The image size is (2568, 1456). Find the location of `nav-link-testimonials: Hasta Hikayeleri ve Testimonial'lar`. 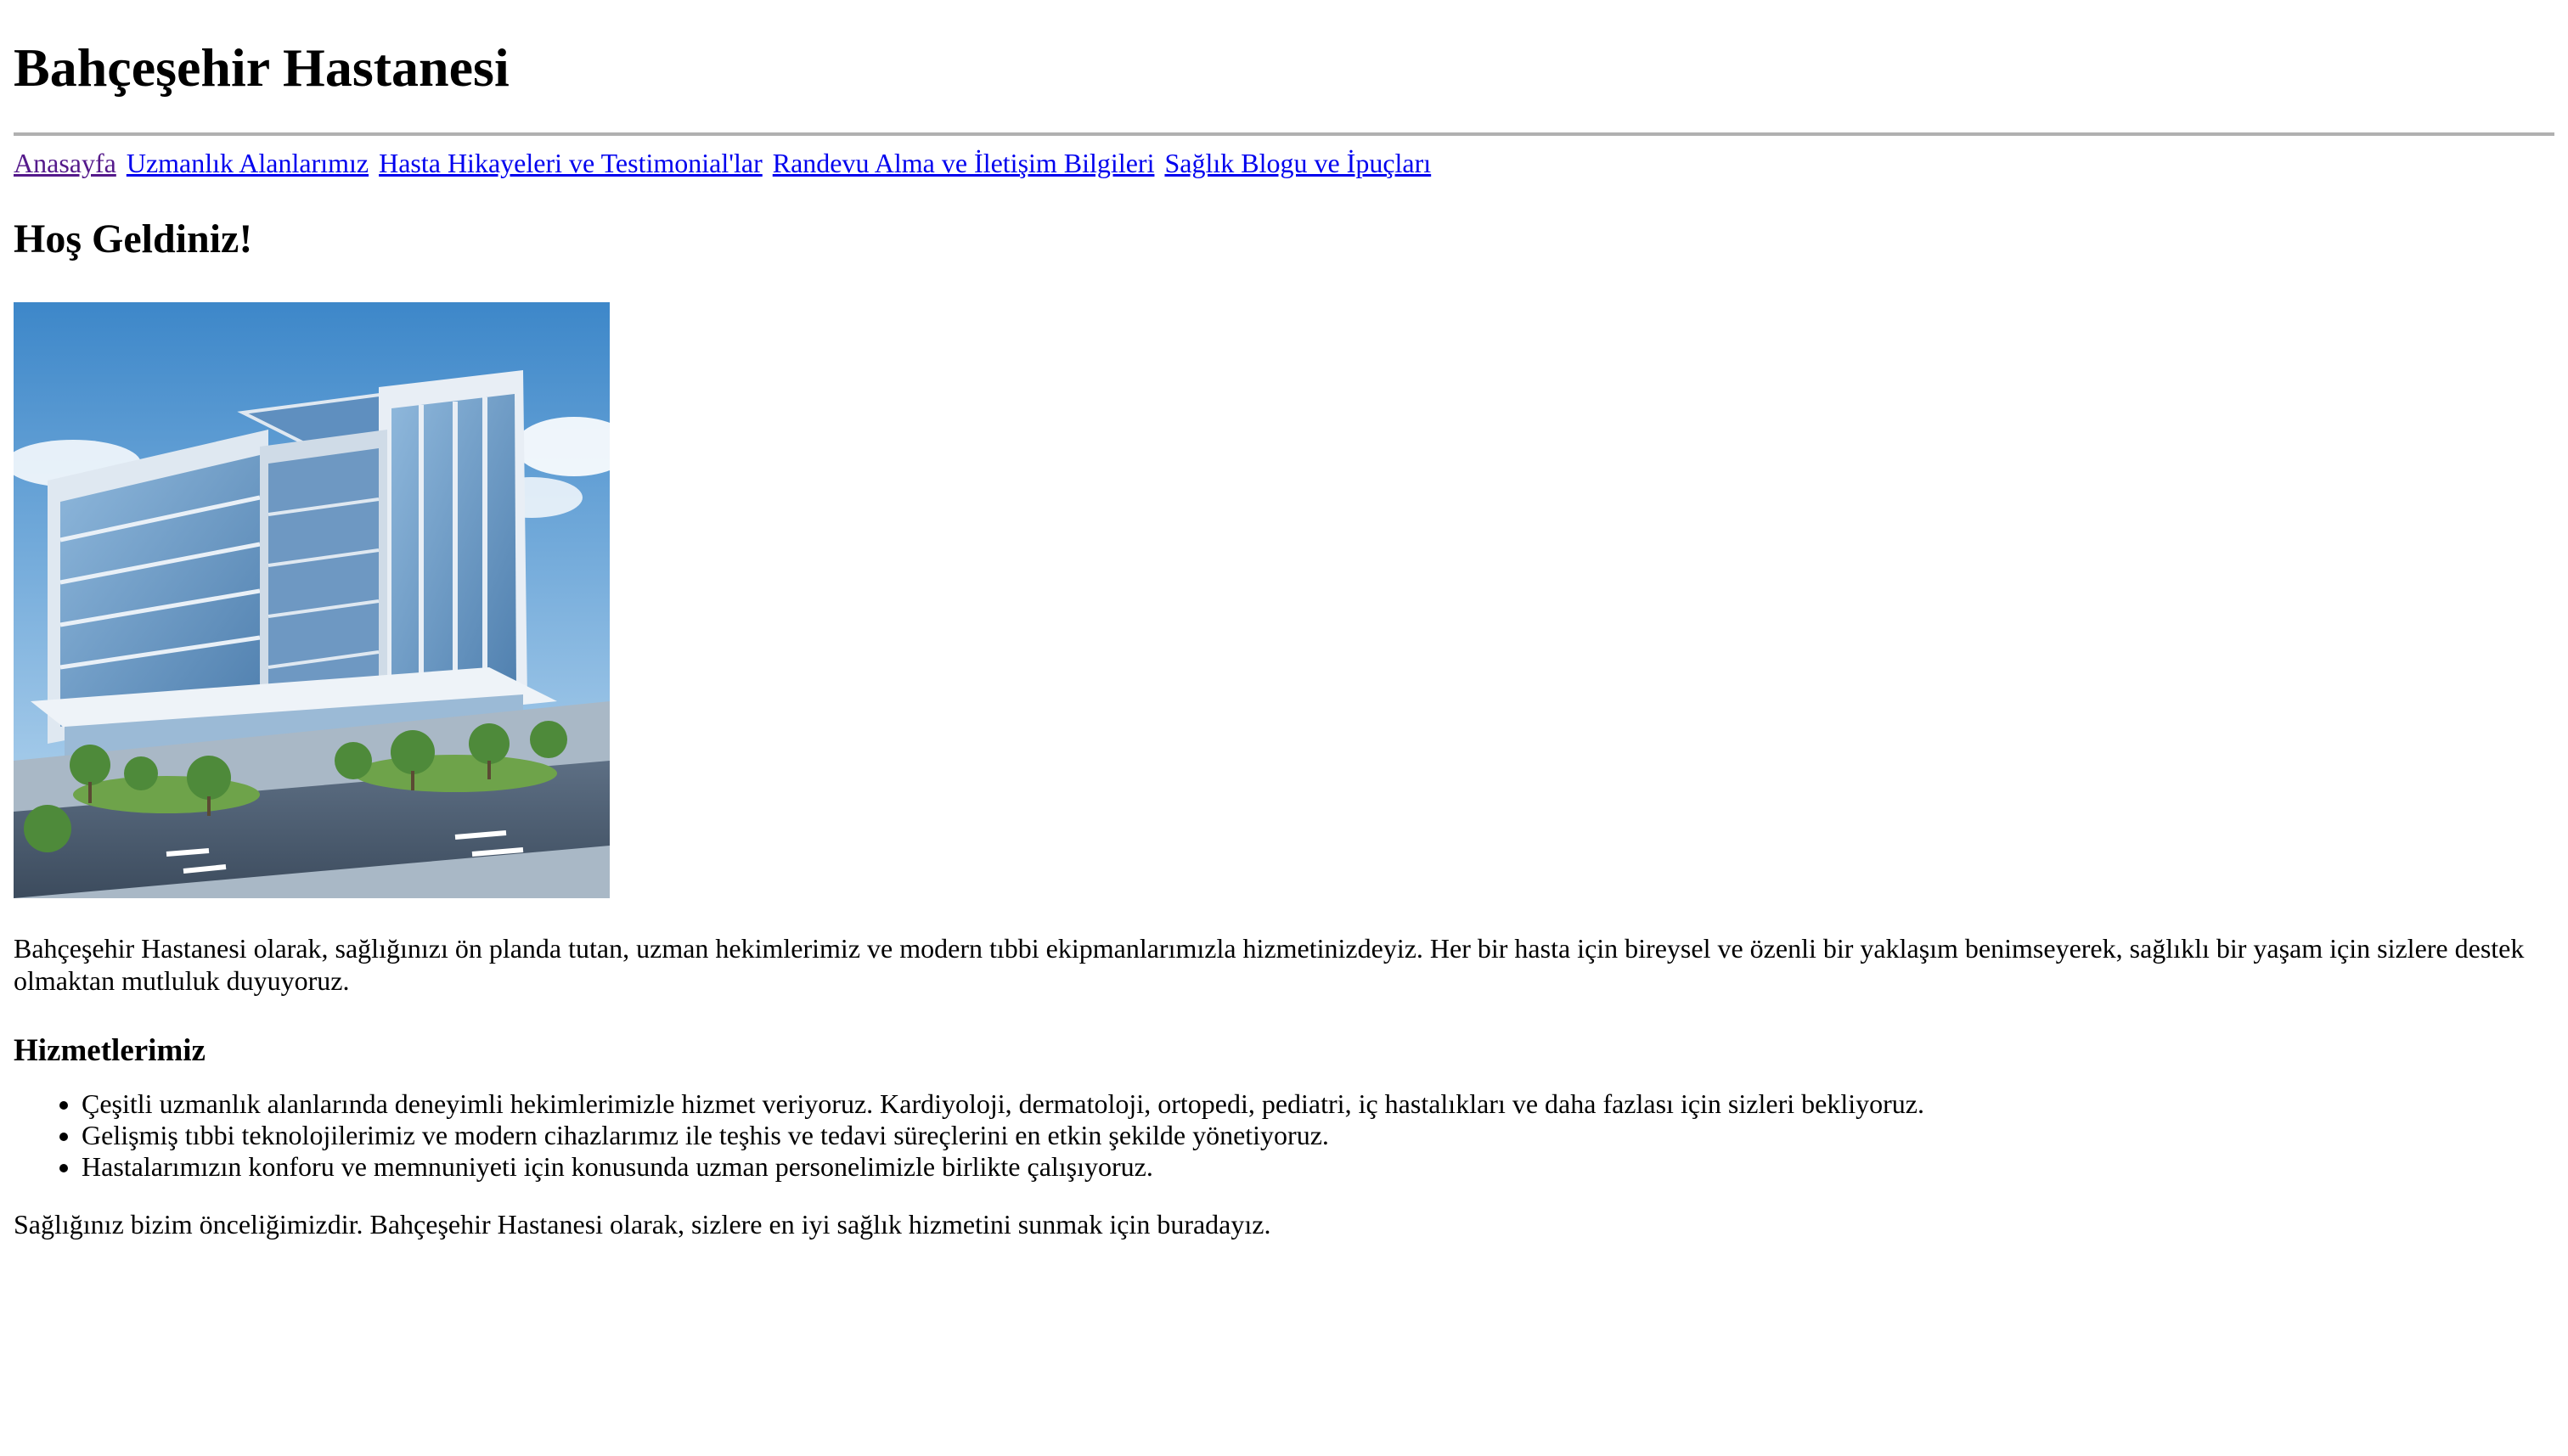

nav-link-testimonials: Hasta Hikayeleri ve Testimonial'lar is located at coordinates (571, 163).